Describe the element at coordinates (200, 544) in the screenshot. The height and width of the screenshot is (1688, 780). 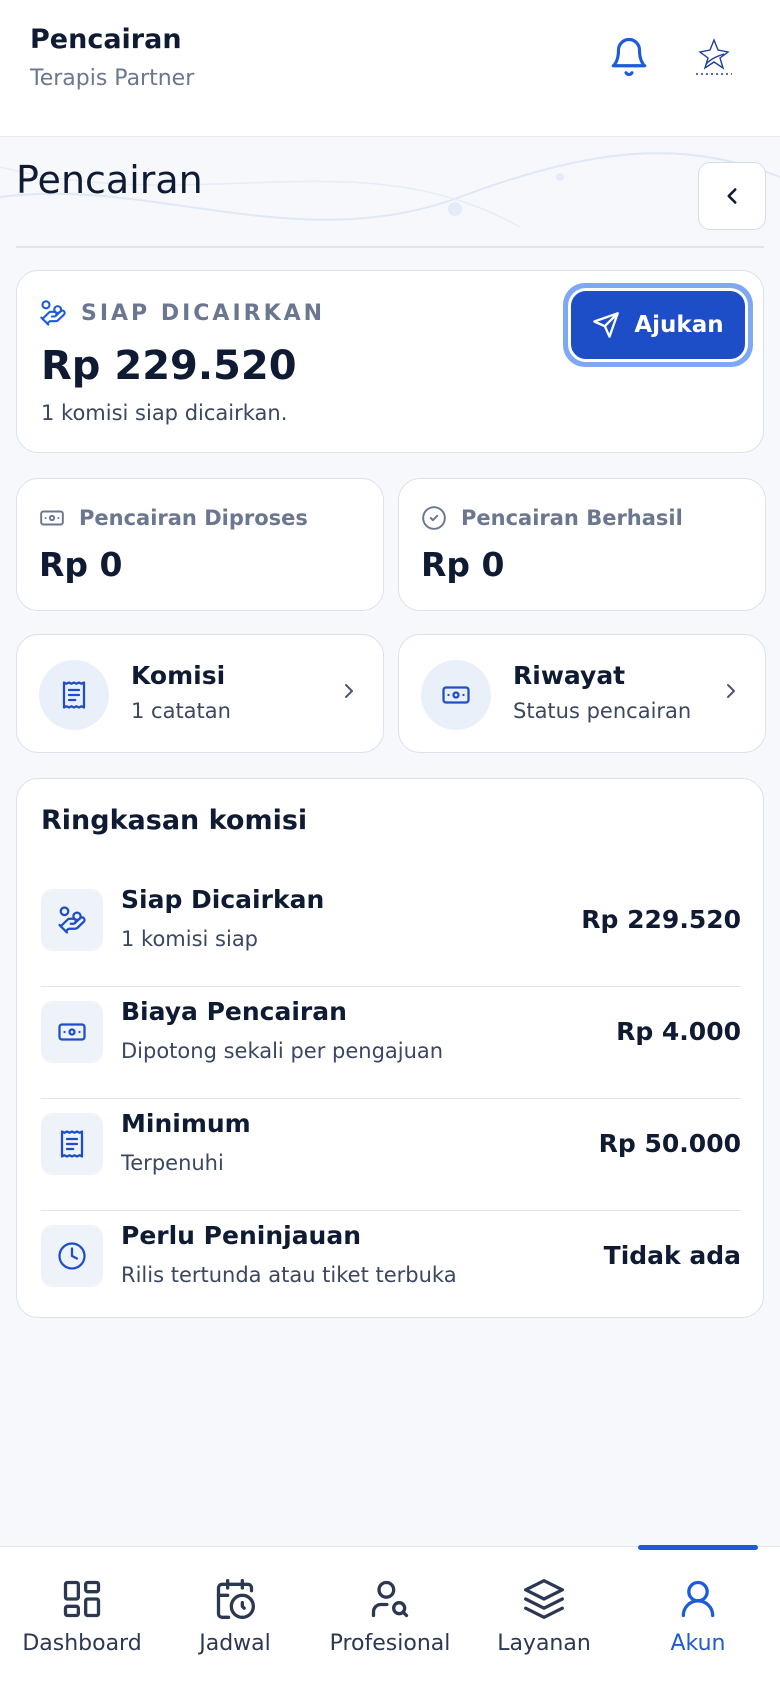
I see `stat-card-processing: Pencairan Diproses Rp 0` at that location.